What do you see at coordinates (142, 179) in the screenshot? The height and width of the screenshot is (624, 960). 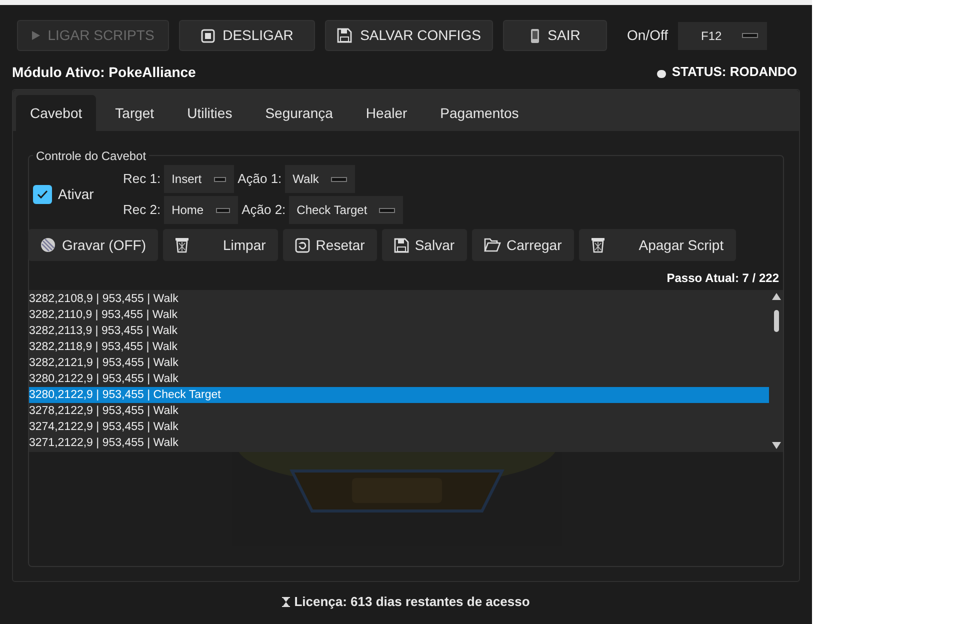 I see `hotkey-label: Rec 1:` at bounding box center [142, 179].